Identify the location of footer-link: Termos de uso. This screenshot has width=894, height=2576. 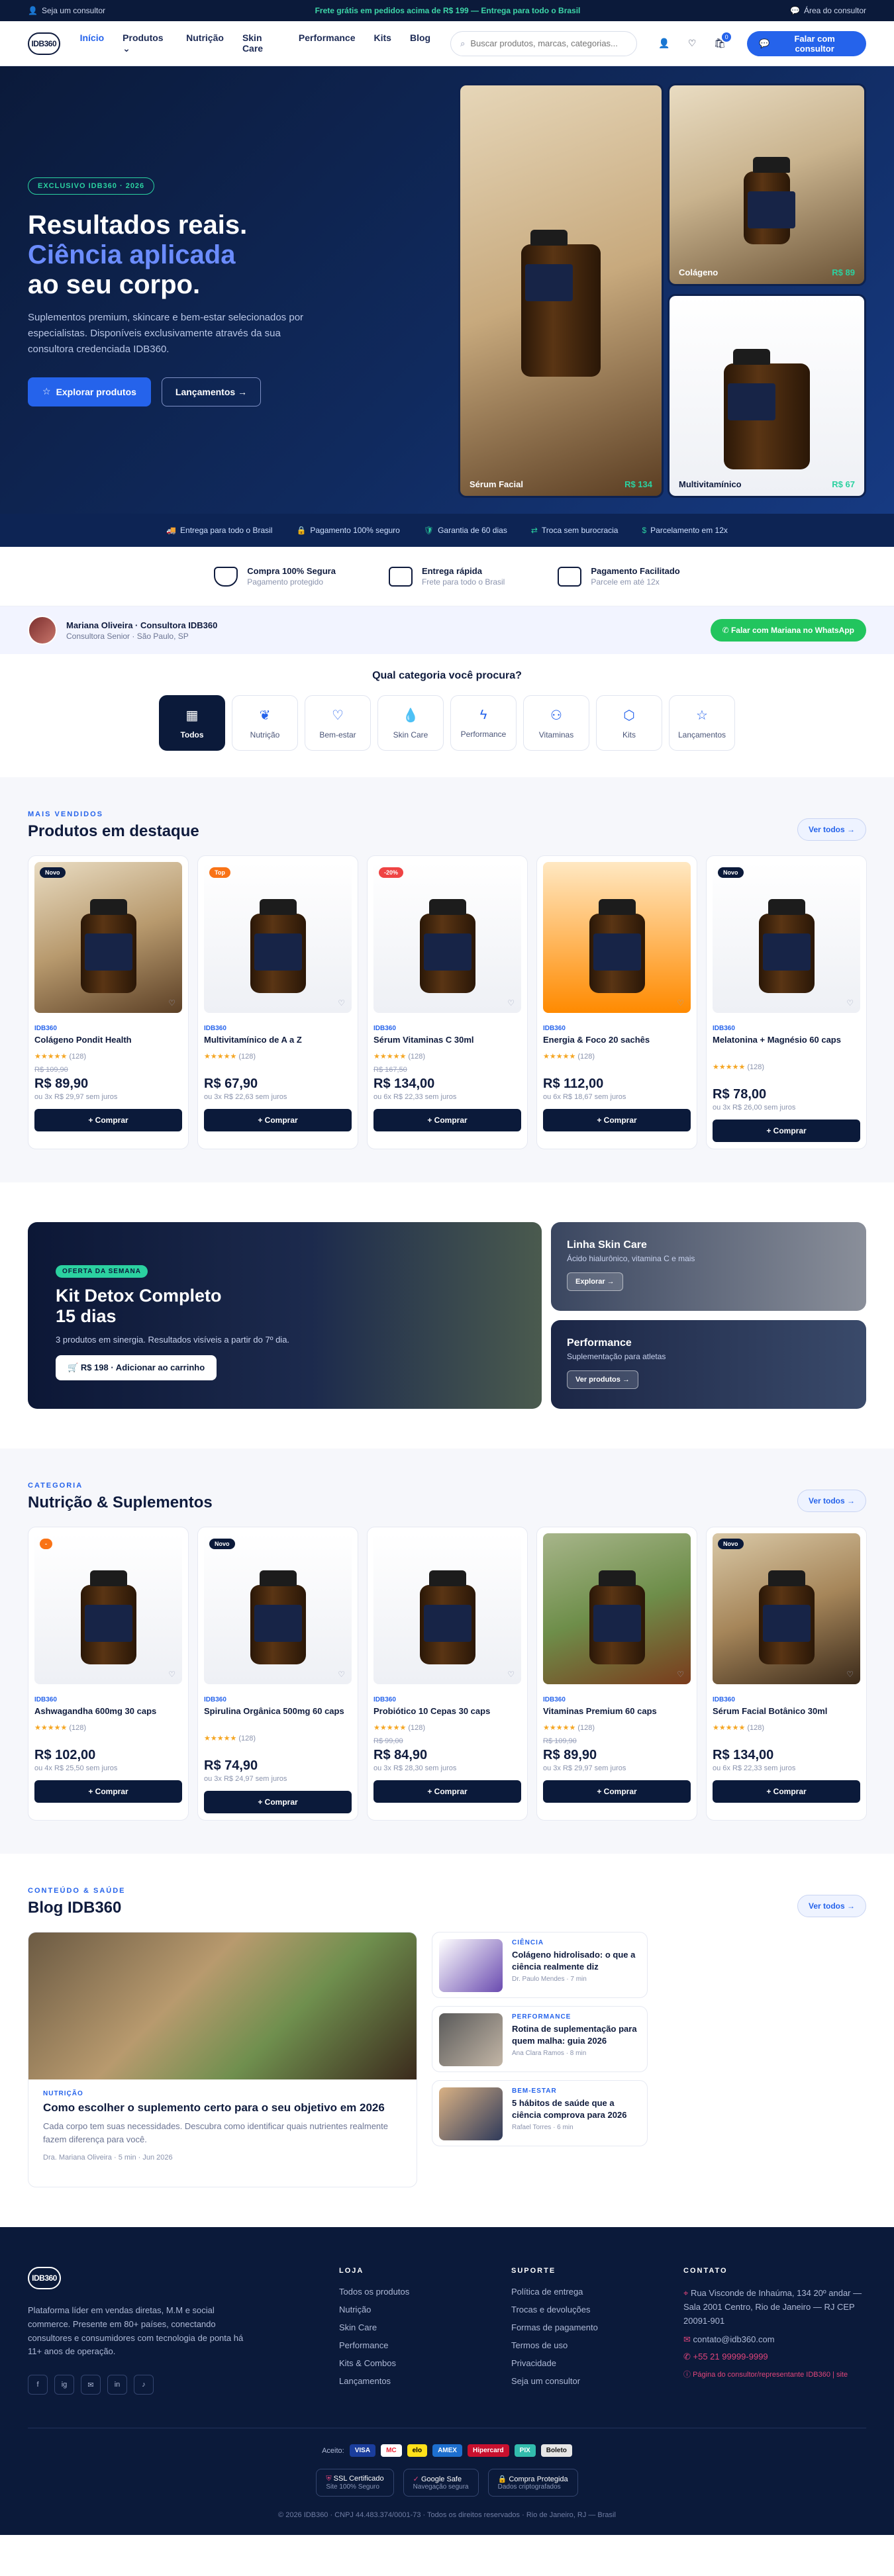
(539, 2345).